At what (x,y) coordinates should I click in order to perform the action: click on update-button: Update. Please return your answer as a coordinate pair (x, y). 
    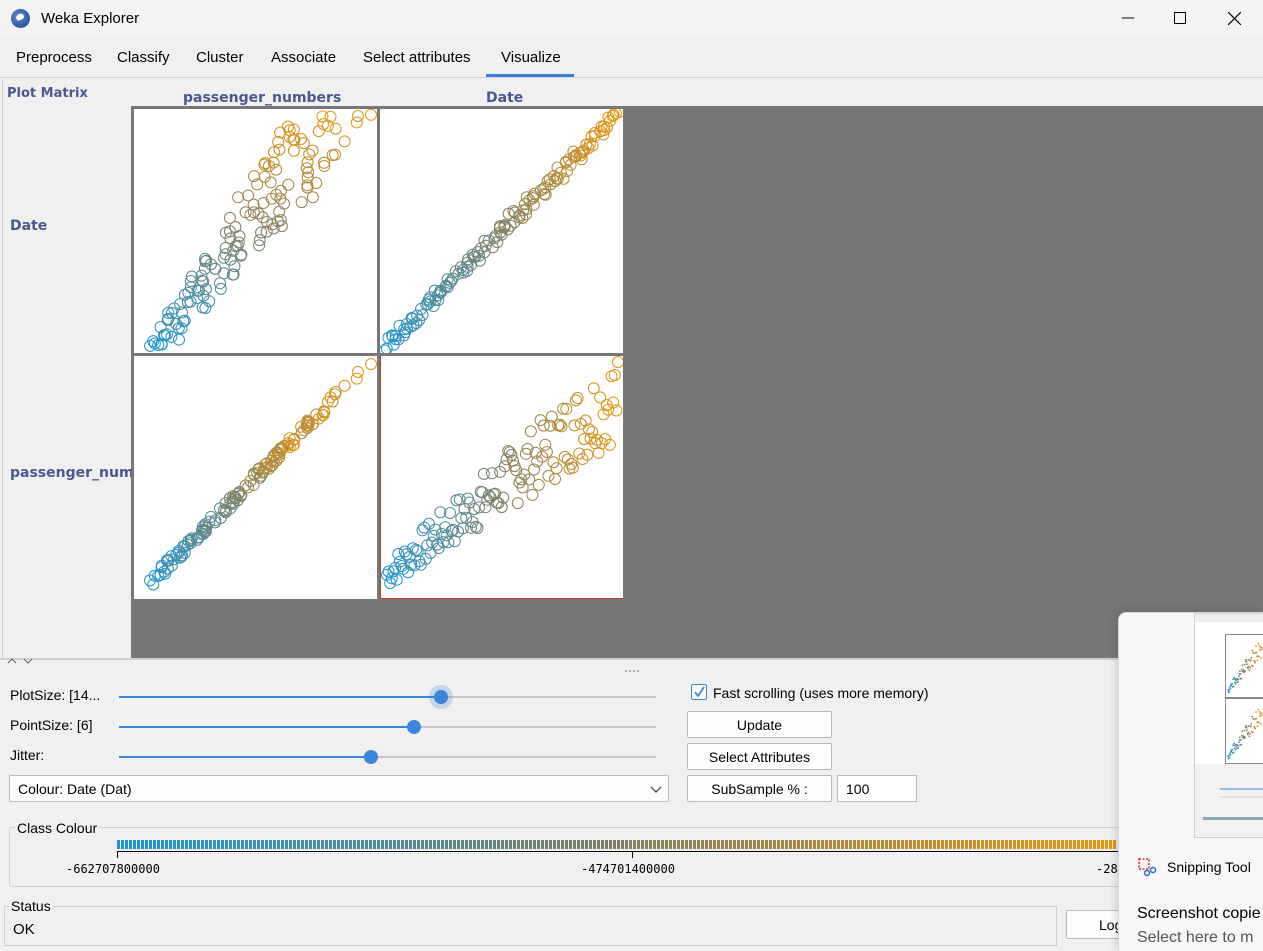
    Looking at the image, I should click on (759, 724).